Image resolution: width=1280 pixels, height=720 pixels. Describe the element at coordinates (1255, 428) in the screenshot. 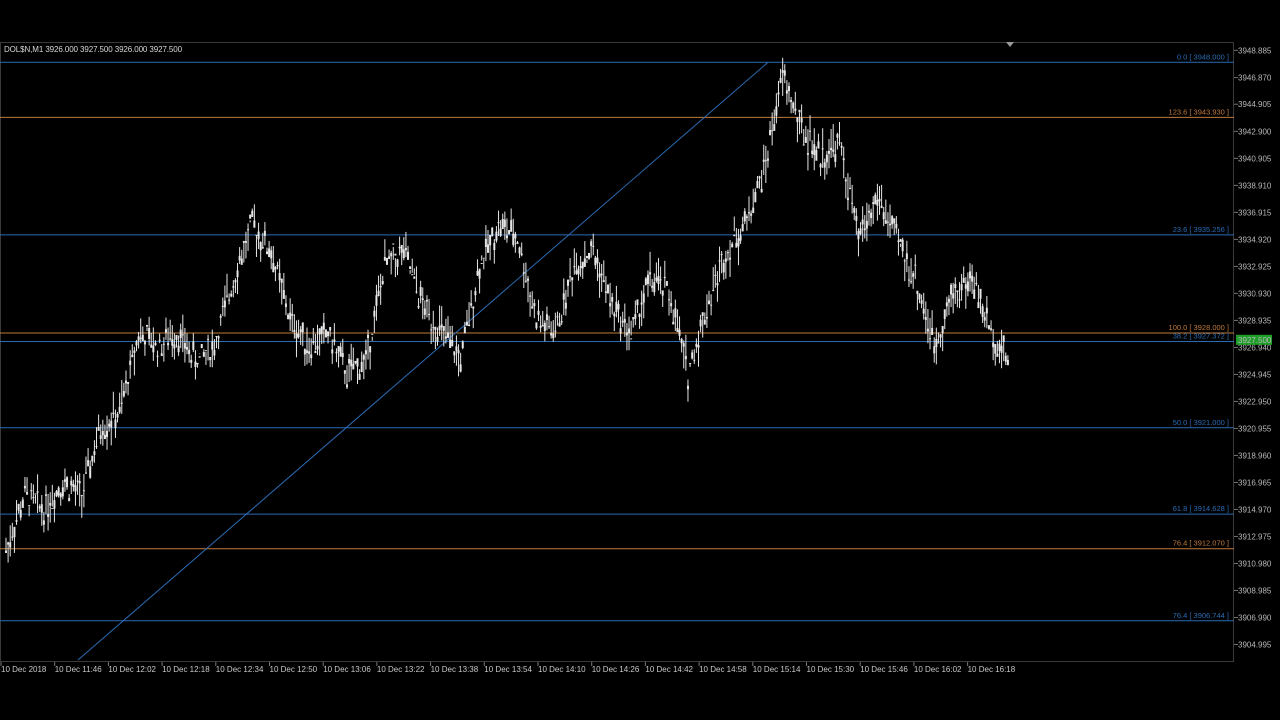

I see `price-axis-label: 3920.955` at that location.